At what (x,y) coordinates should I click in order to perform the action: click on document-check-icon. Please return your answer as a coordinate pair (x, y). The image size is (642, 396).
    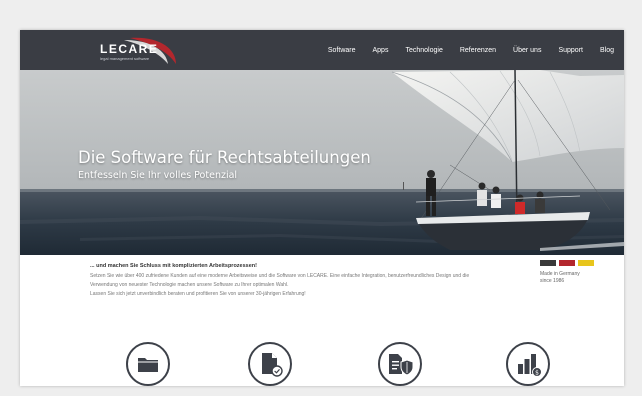
    Looking at the image, I should click on (272, 365).